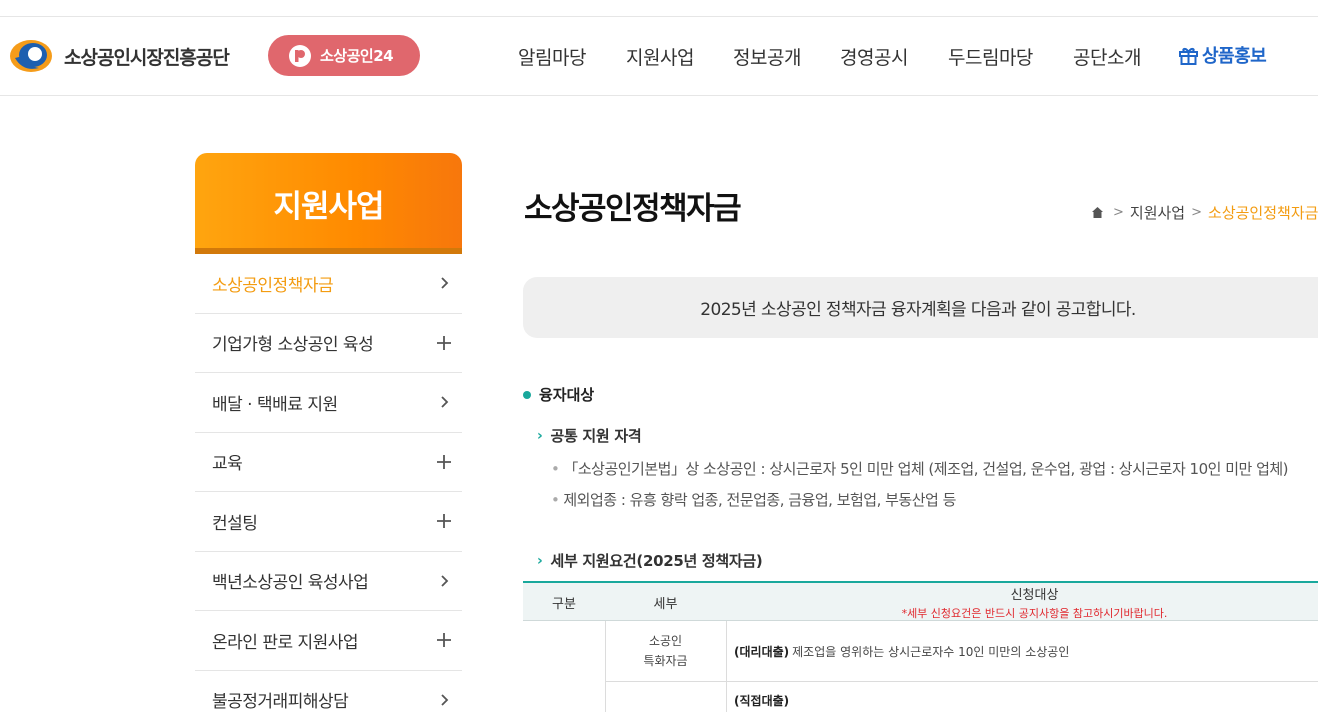 This screenshot has width=1318, height=712. What do you see at coordinates (31, 56) in the screenshot?
I see `logo-mark-icon` at bounding box center [31, 56].